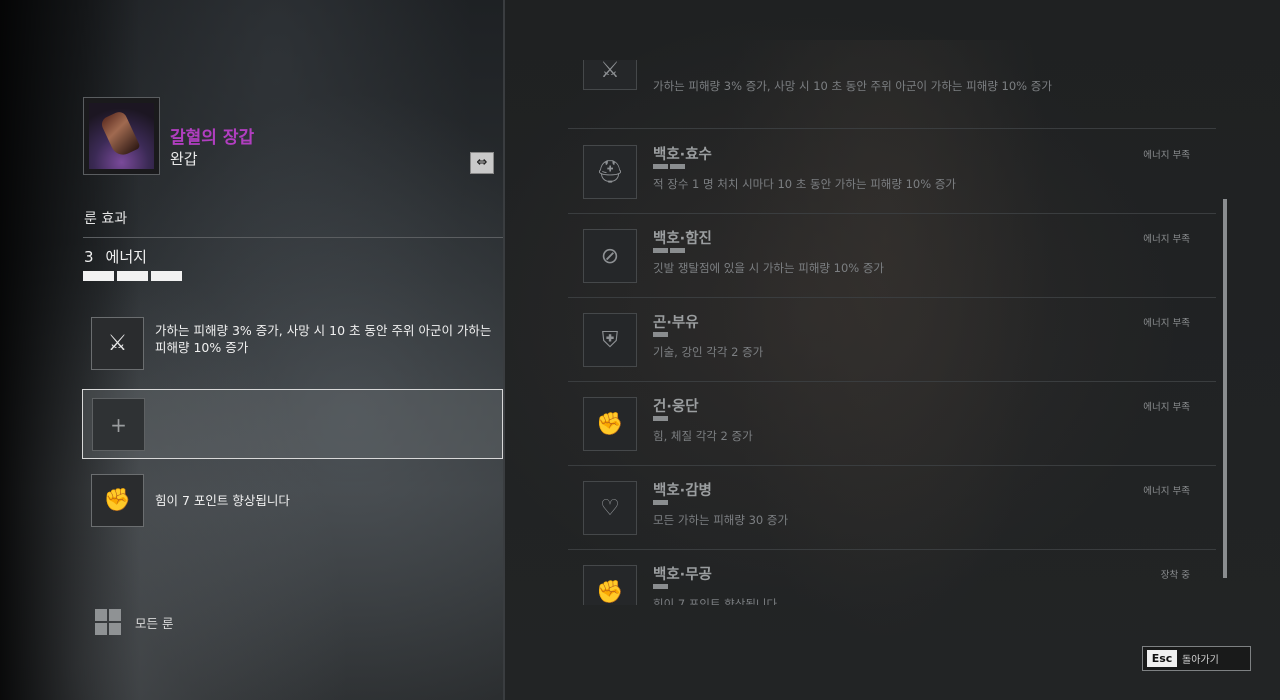 This screenshot has height=700, width=1280. Describe the element at coordinates (676, 323) in the screenshot. I see `rune-name: 곤·부유` at that location.